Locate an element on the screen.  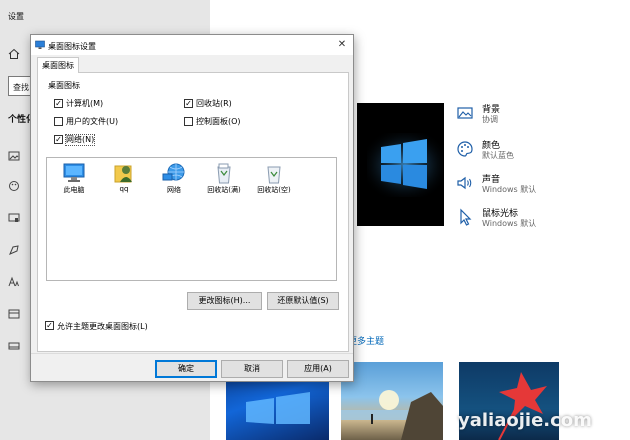
cursor-icon is located at coordinates (466, 217).